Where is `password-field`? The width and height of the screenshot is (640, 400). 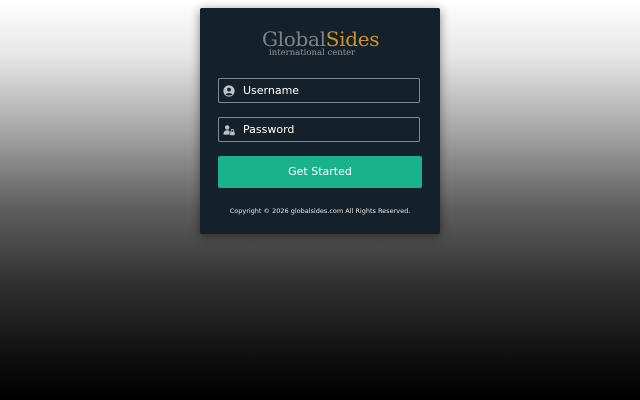
password-field is located at coordinates (319, 129).